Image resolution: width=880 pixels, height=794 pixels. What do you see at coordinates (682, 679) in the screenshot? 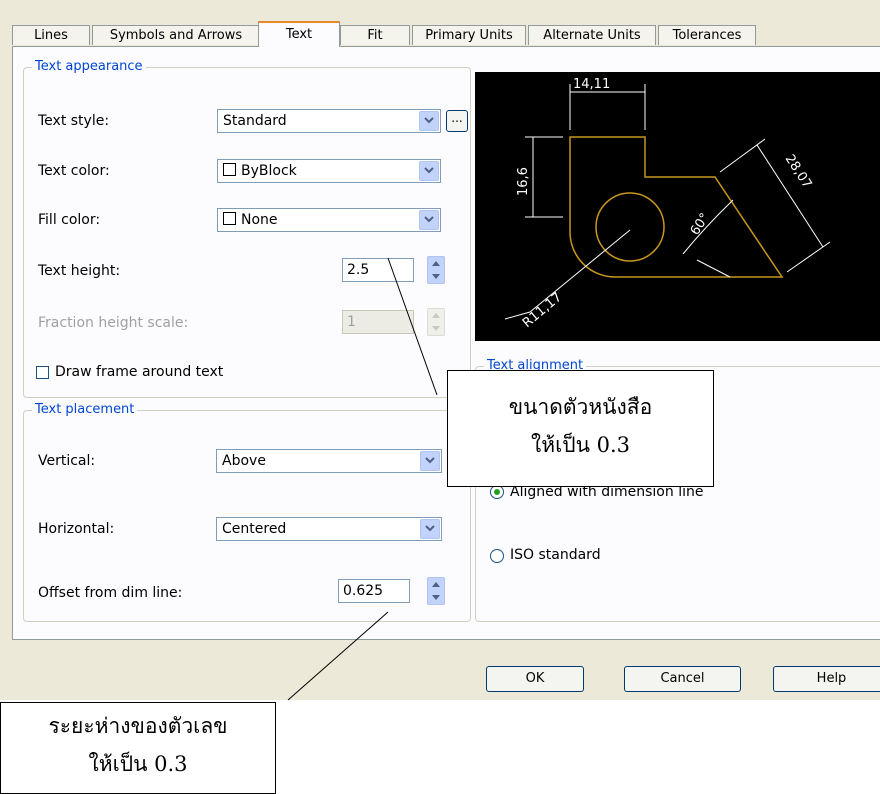
I see `cancel-button: Cancel` at bounding box center [682, 679].